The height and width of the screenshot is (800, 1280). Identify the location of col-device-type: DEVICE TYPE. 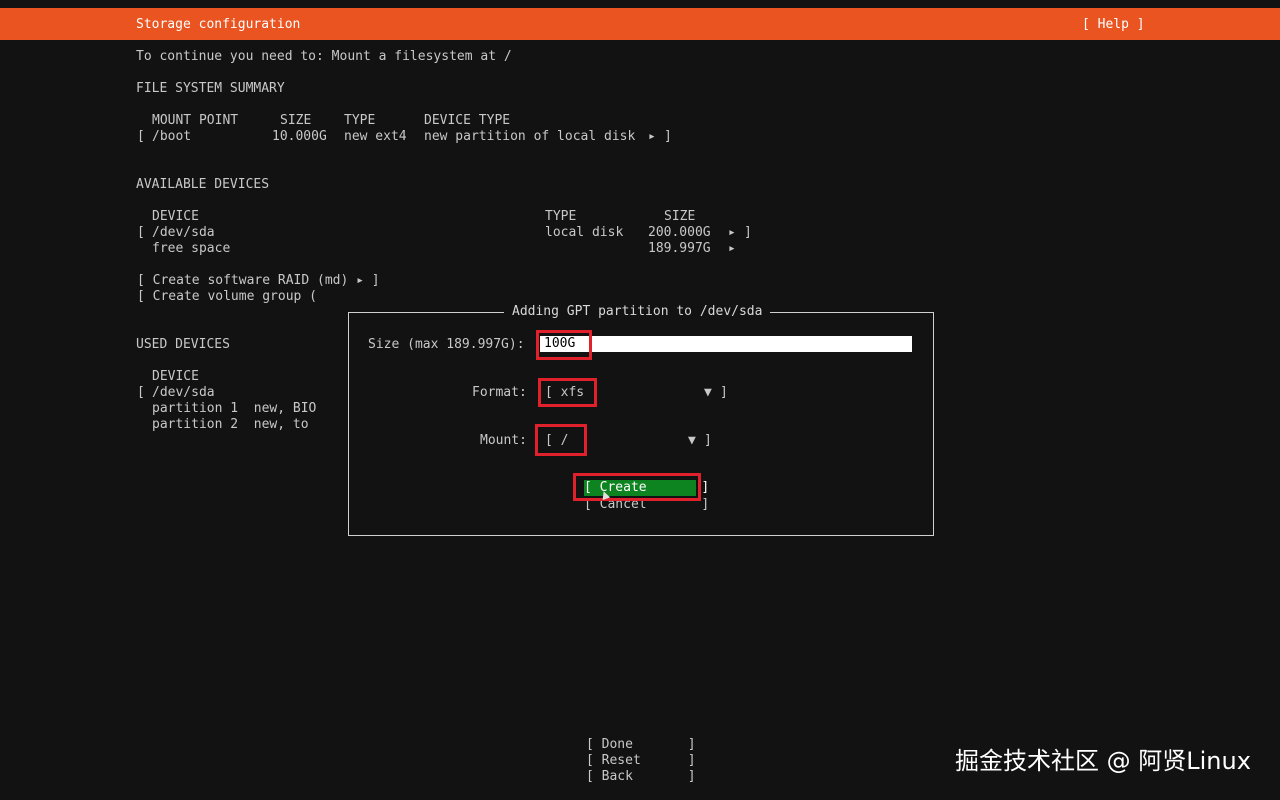
(467, 120).